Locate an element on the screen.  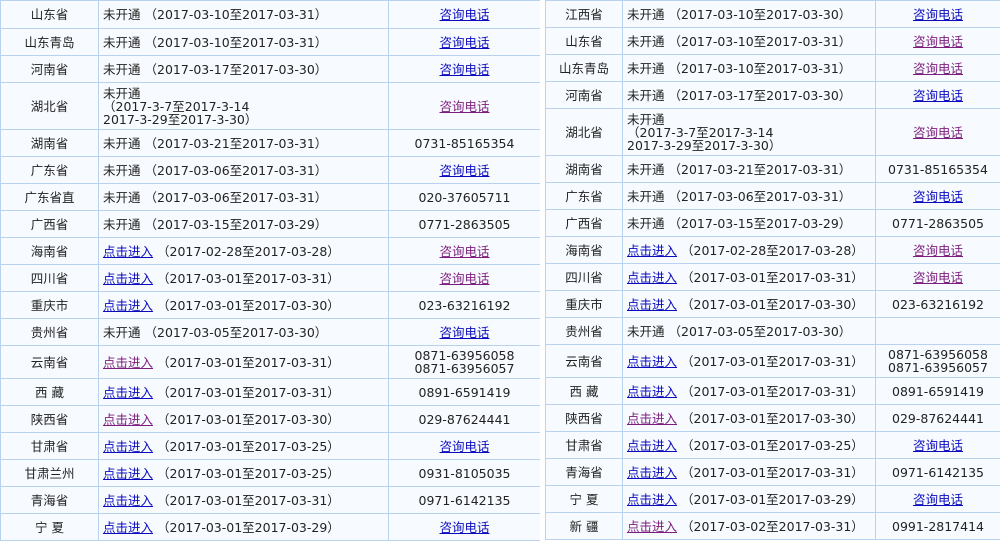
province-cell: 宁 夏 is located at coordinates (49, 527).